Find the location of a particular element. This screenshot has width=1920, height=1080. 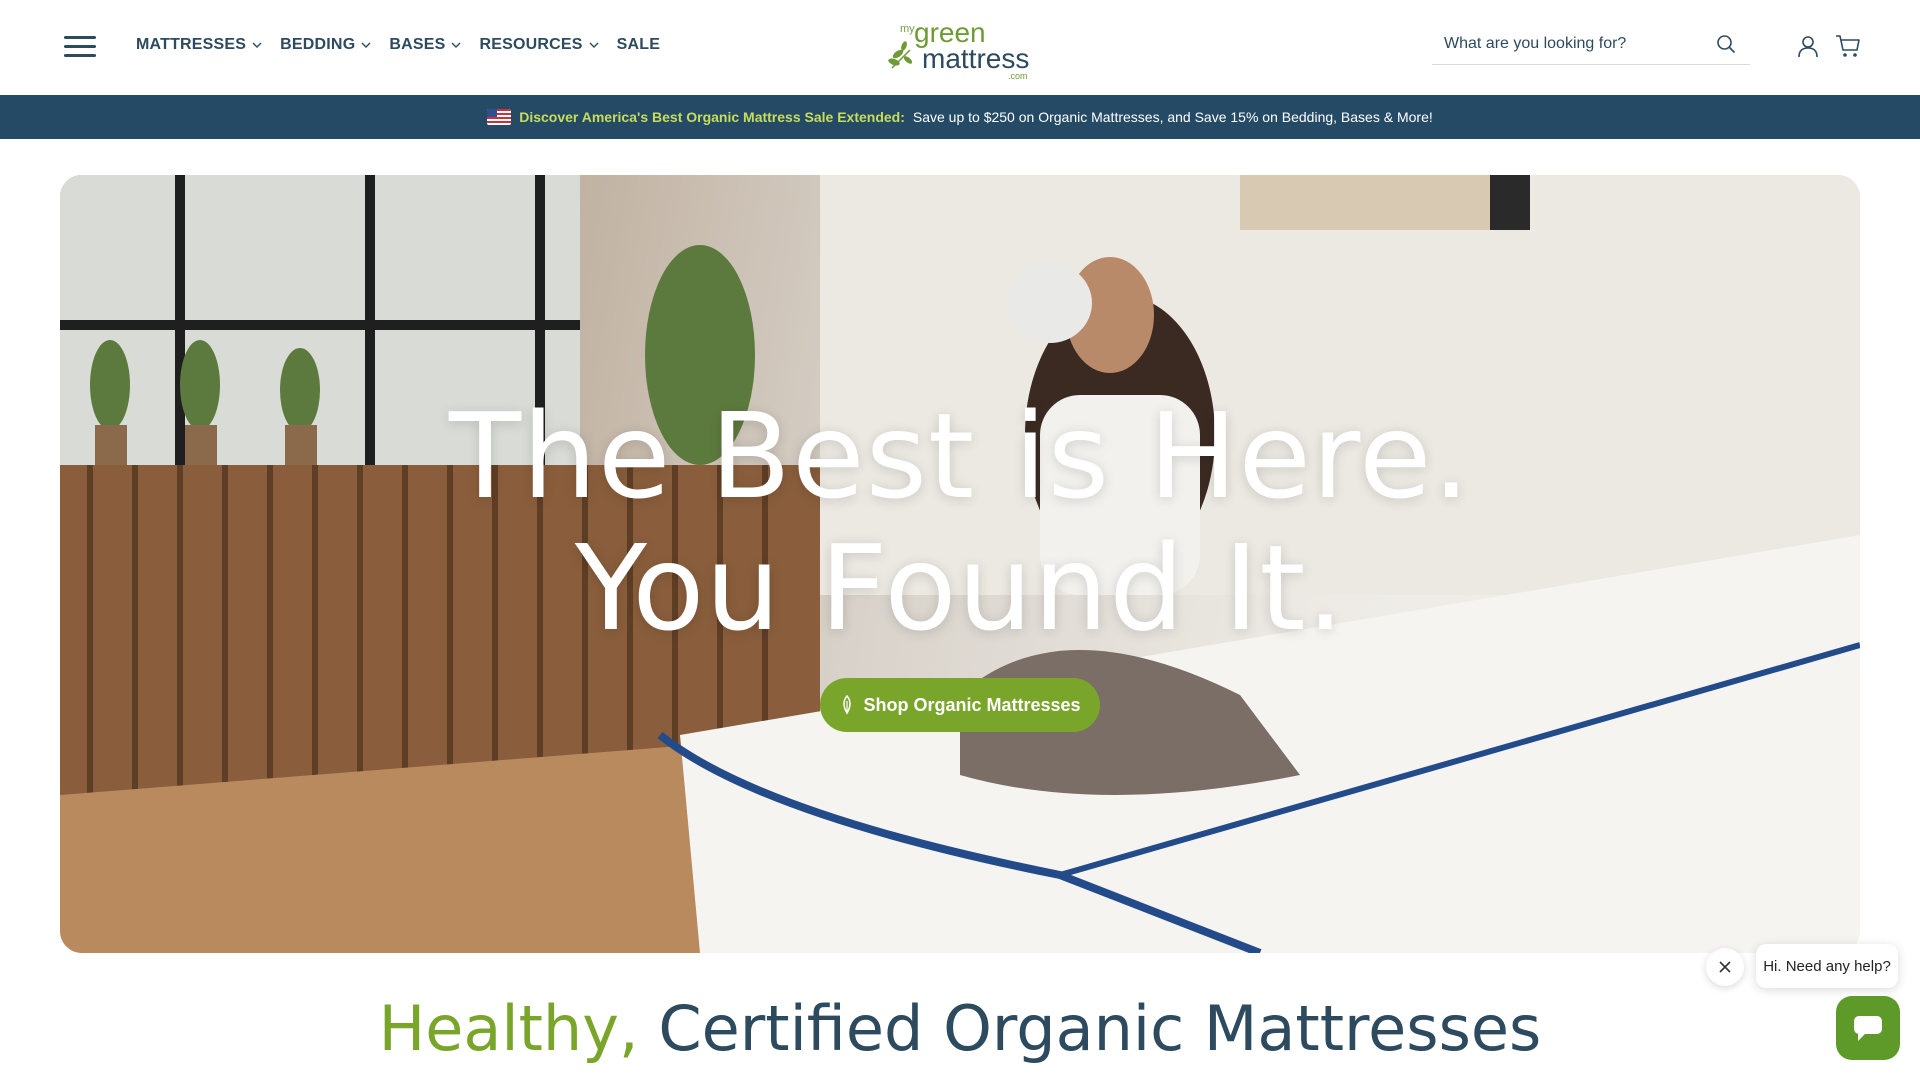

cart-icon is located at coordinates (1848, 46).